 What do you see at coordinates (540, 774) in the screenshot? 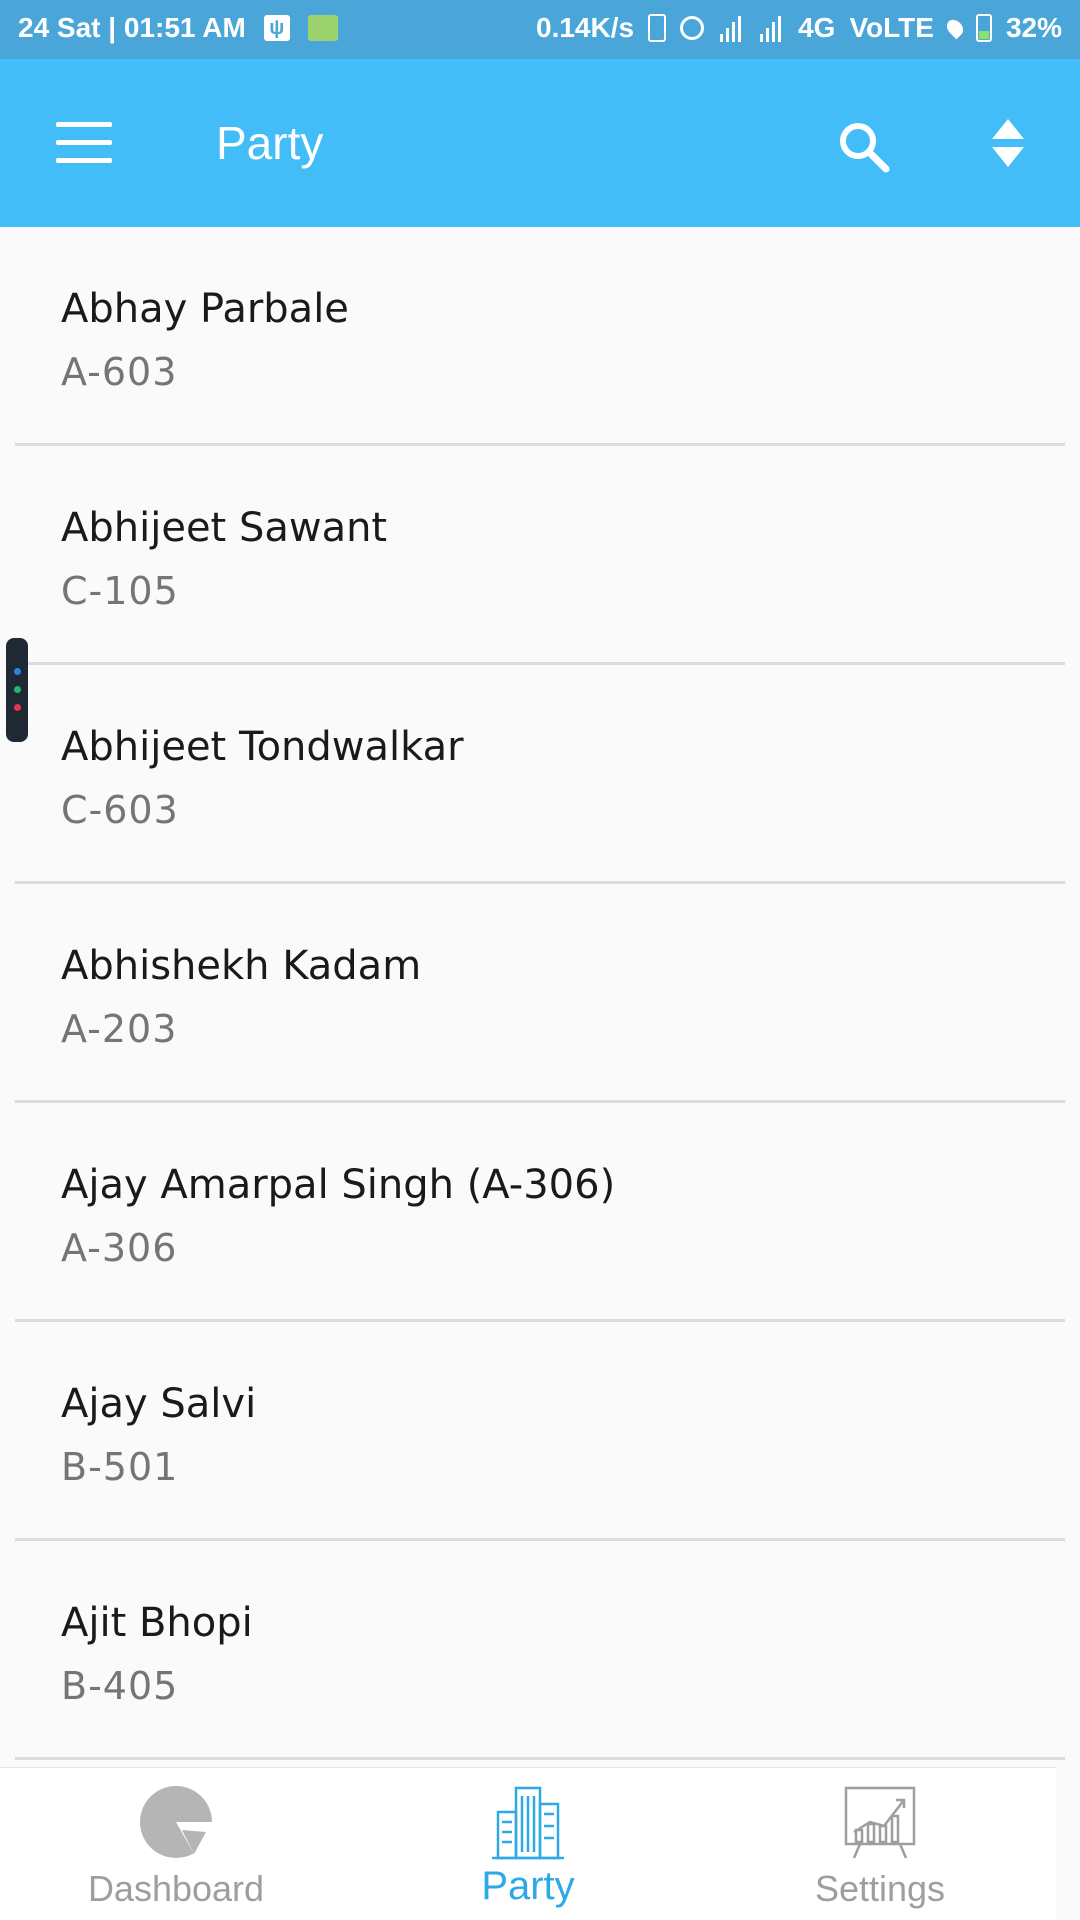
I see `party-list-item: Abhijeet Tondwalkar C-603` at bounding box center [540, 774].